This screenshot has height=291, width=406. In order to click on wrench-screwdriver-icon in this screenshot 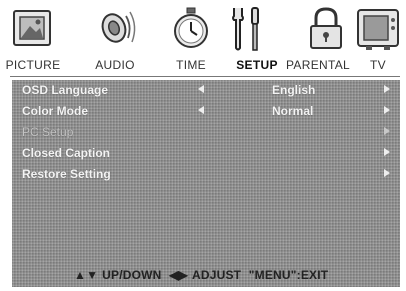, I will do `click(246, 29)`.